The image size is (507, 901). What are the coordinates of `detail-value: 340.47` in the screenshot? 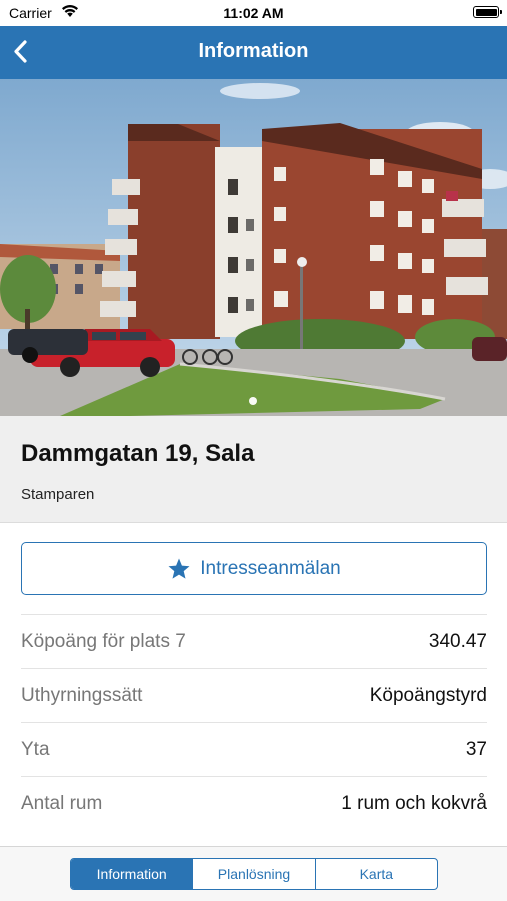 It's located at (457, 641).